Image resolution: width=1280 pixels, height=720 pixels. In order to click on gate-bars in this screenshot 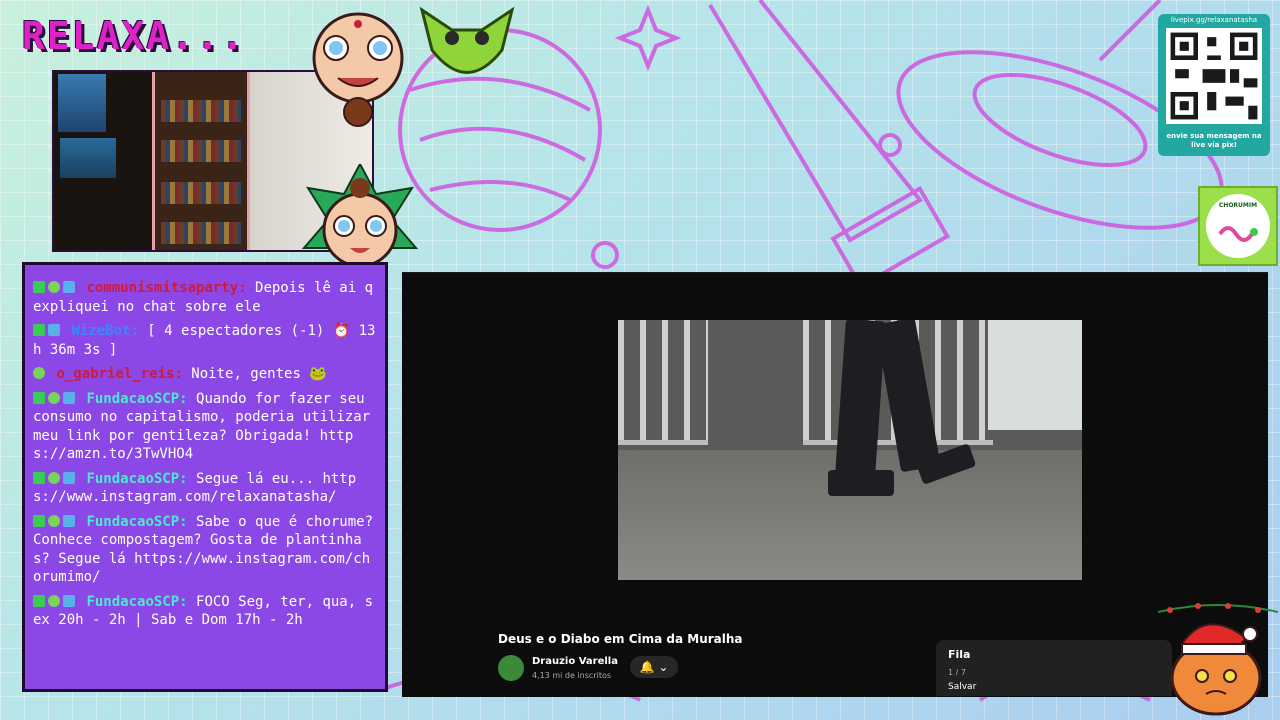, I will do `click(663, 382)`.